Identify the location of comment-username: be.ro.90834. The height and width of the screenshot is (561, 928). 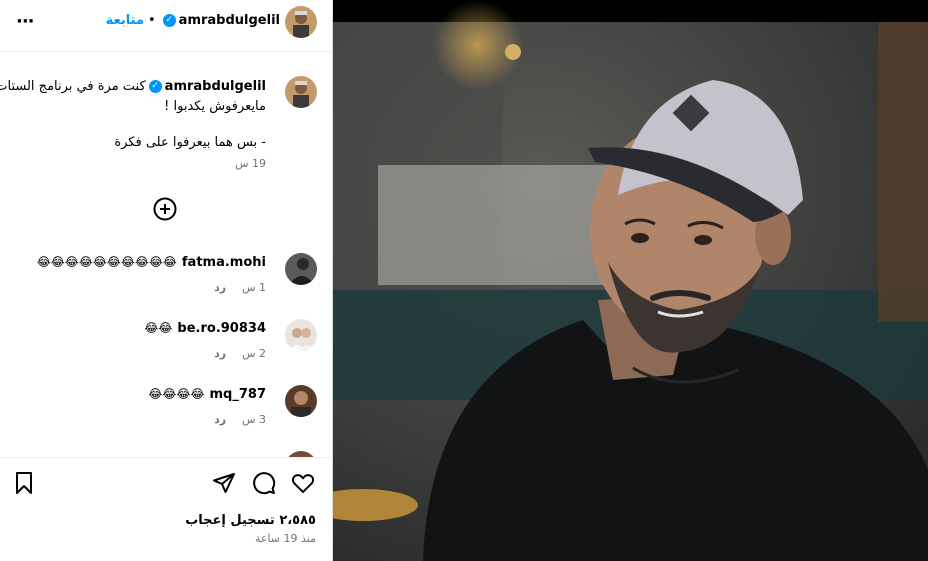
(221, 328).